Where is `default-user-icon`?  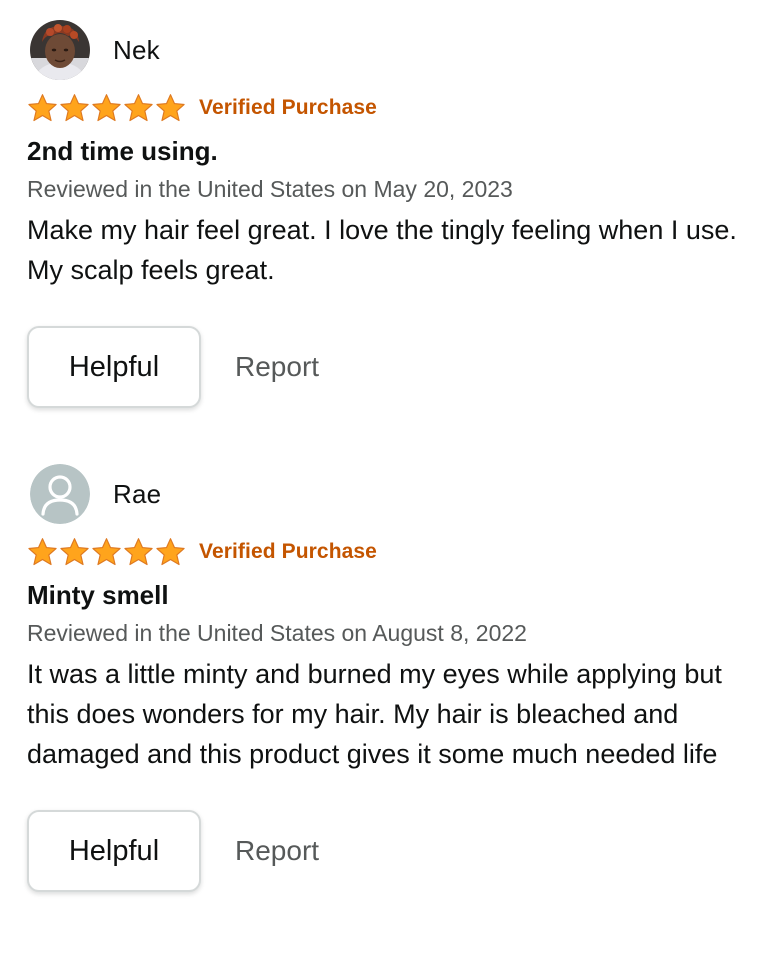 default-user-icon is located at coordinates (60, 494).